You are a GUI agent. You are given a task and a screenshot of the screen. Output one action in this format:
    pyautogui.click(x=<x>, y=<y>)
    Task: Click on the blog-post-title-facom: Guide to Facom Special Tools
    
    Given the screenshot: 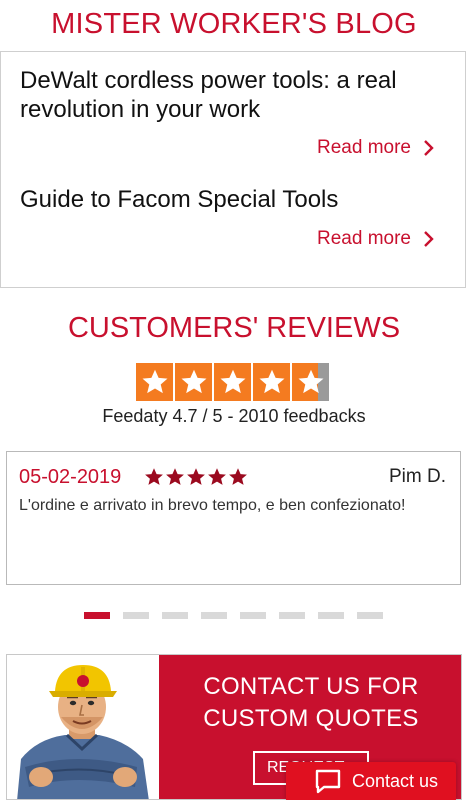 What is the action you would take?
    pyautogui.click(x=230, y=199)
    